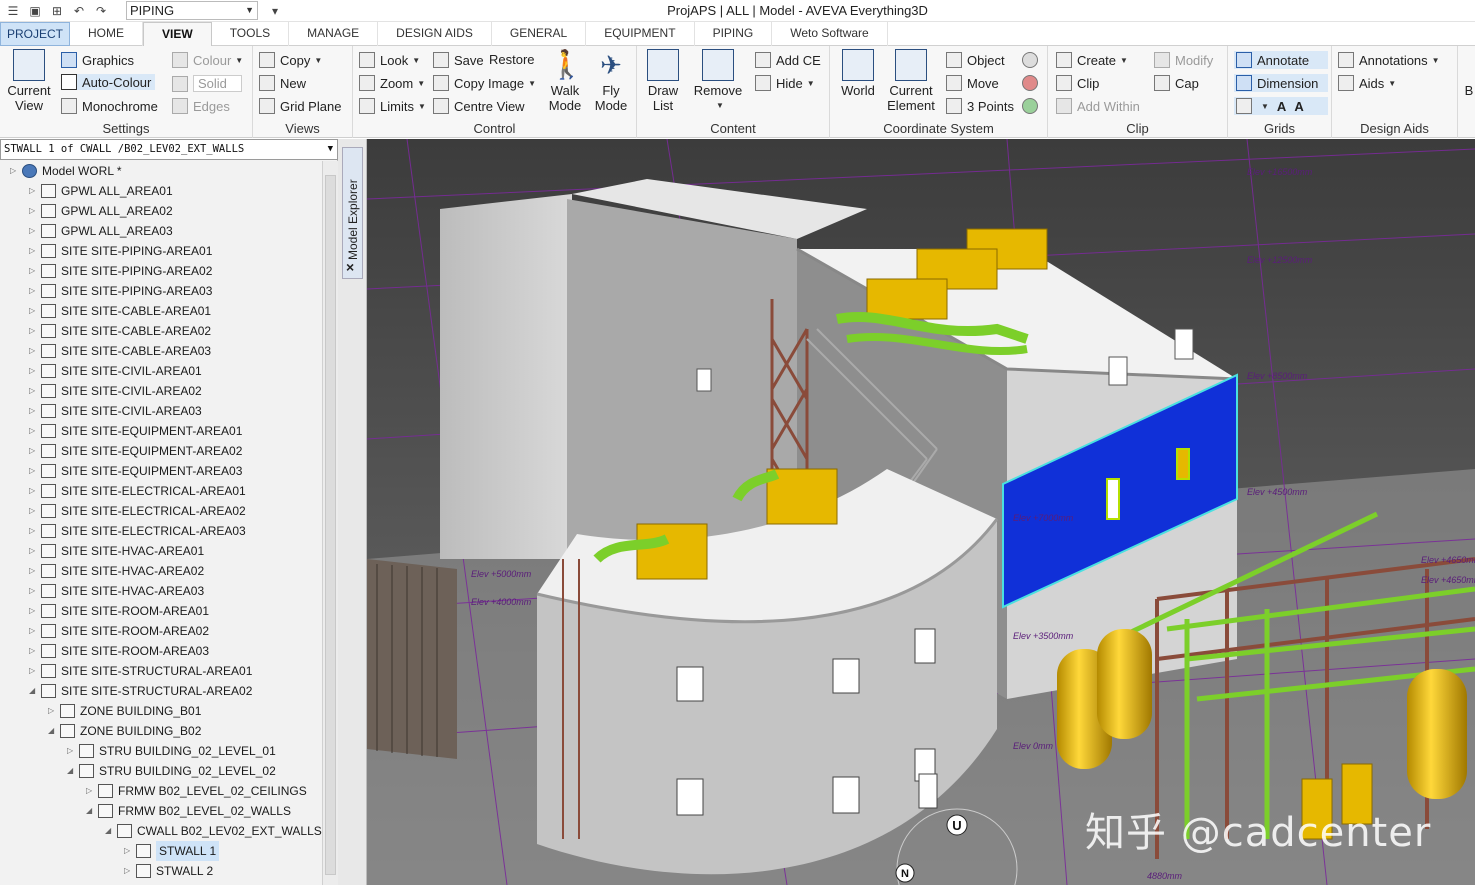 This screenshot has height=885, width=1475. Describe the element at coordinates (1281, 60) in the screenshot. I see `annotate-button: Annotate` at that location.